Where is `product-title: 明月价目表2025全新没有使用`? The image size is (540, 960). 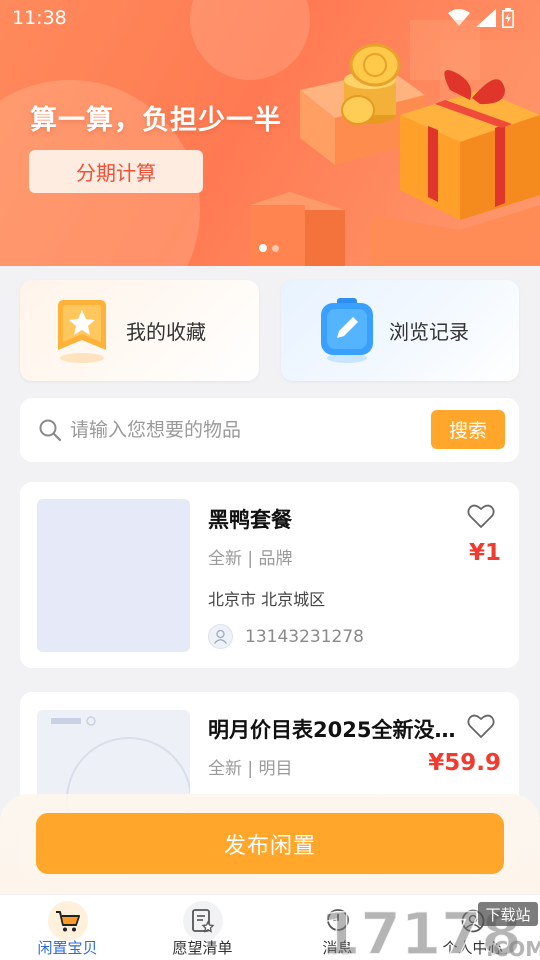 product-title: 明月价目表2025全新没有使用 is located at coordinates (333, 730).